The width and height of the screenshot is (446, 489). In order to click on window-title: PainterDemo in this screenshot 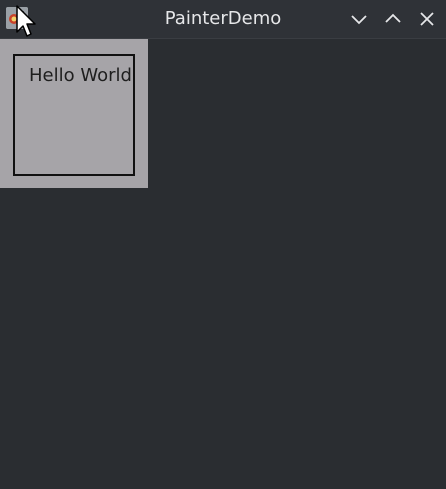, I will do `click(223, 18)`.